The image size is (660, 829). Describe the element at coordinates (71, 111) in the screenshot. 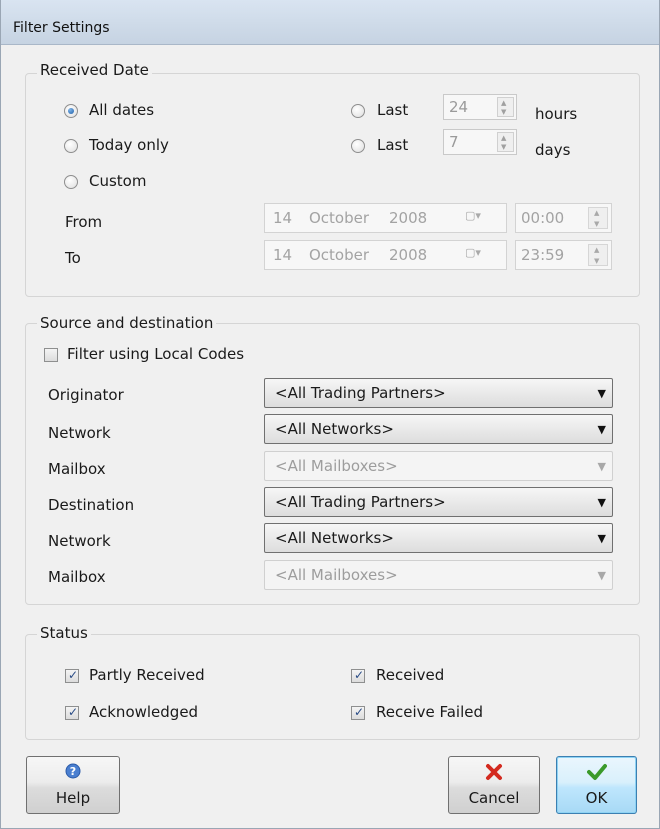

I see `all-dates-radio` at that location.